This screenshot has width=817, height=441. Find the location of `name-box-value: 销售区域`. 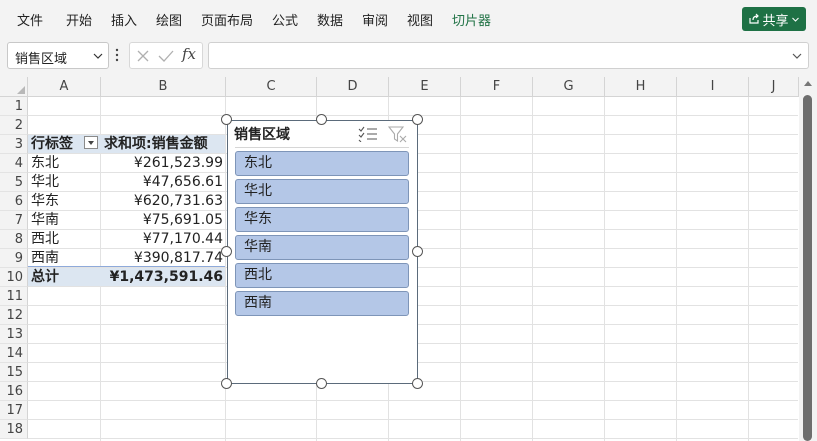

name-box-value: 销售区域 is located at coordinates (41, 59).